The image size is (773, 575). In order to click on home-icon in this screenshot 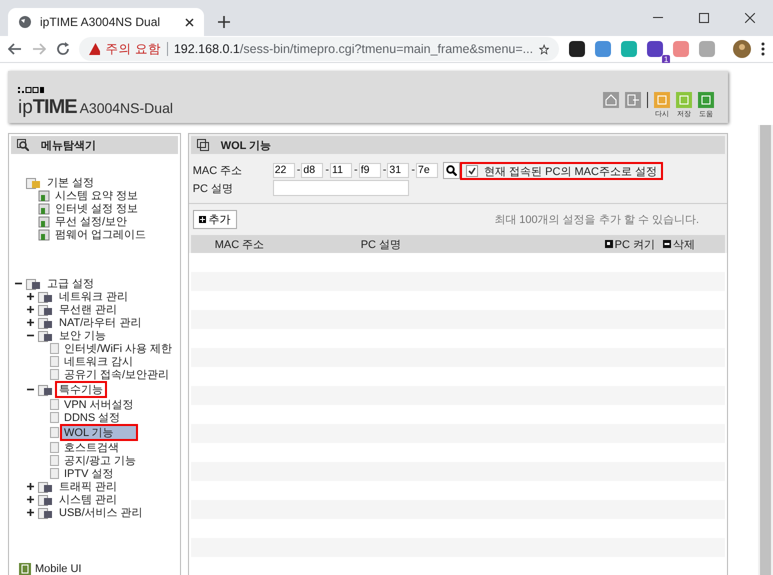, I will do `click(611, 100)`.